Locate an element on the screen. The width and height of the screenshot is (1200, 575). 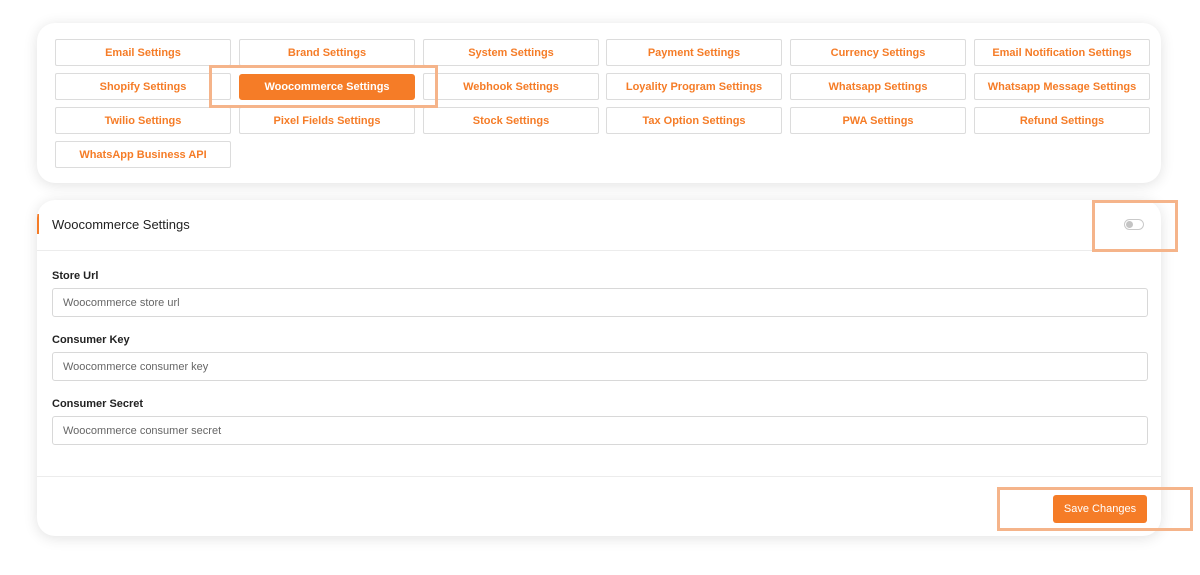
tab-whatsapp-message-settings: Whatsapp Message Settings is located at coordinates (1062, 86).